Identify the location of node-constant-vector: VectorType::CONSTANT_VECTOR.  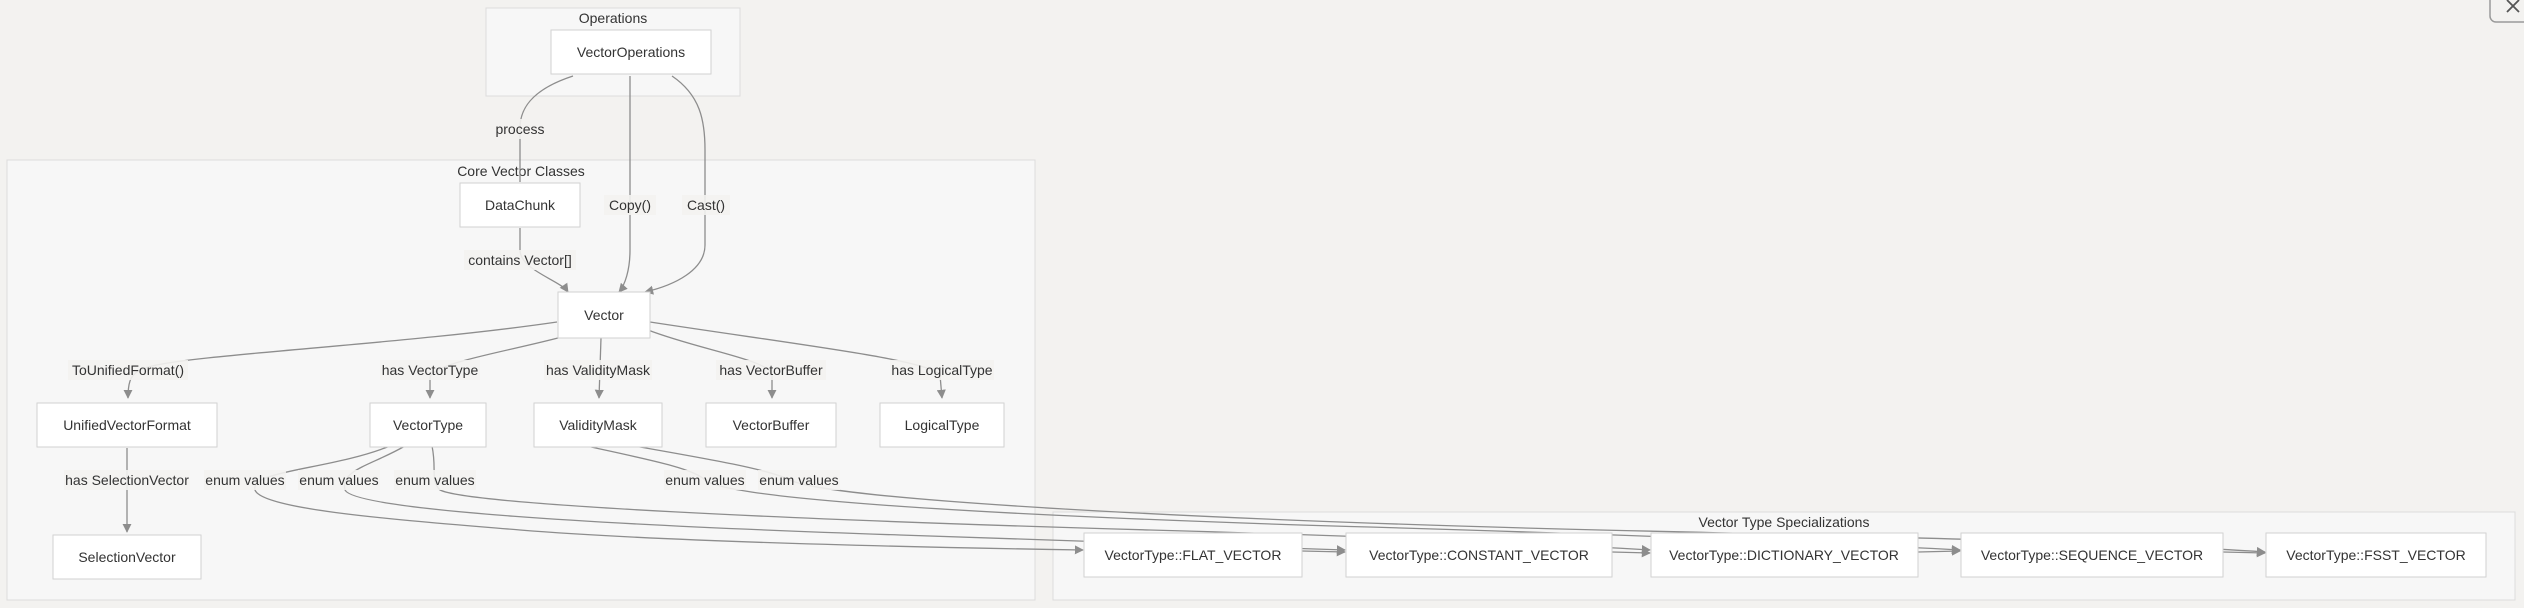
(1479, 555).